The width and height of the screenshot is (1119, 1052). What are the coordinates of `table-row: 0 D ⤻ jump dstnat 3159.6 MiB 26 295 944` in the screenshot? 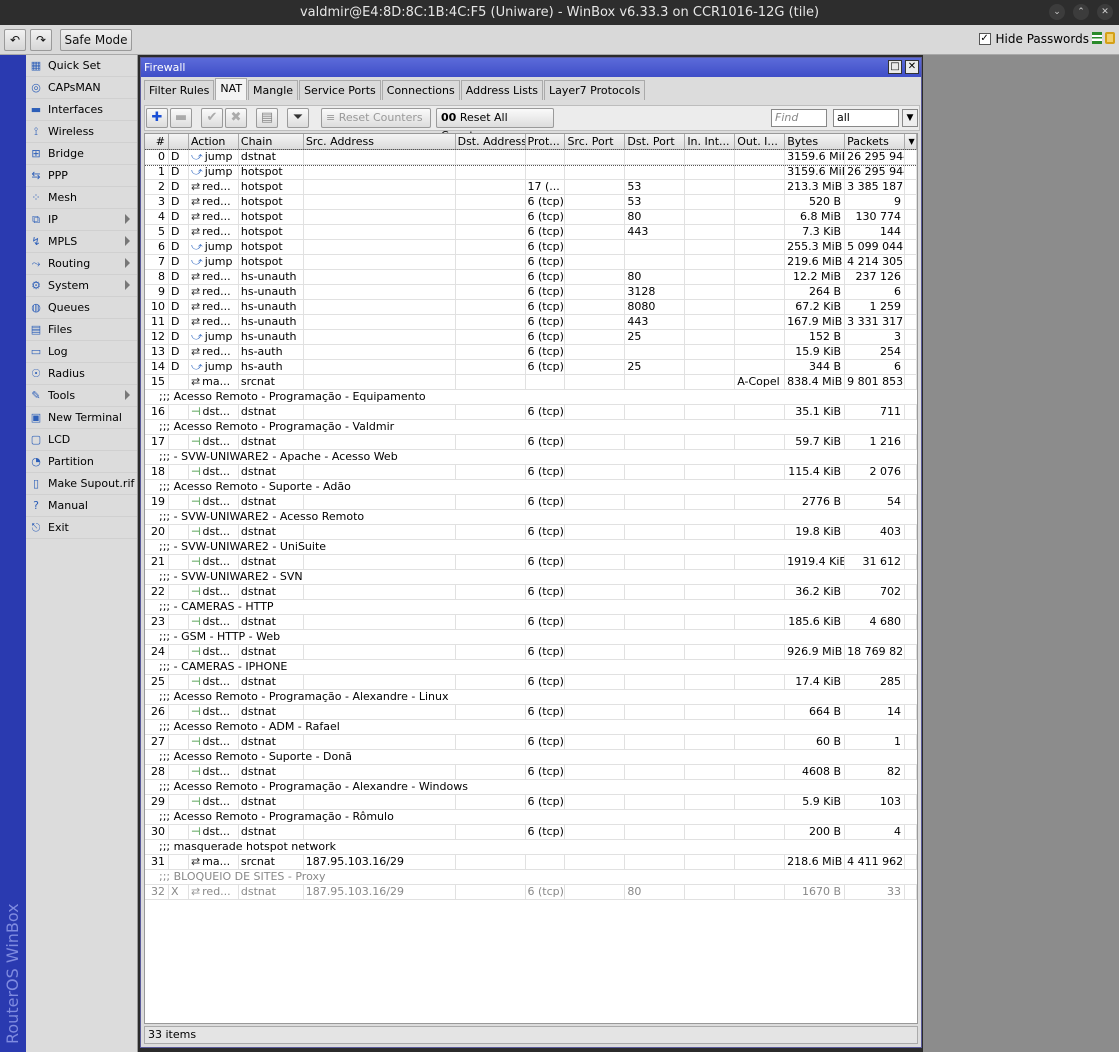 It's located at (531, 157).